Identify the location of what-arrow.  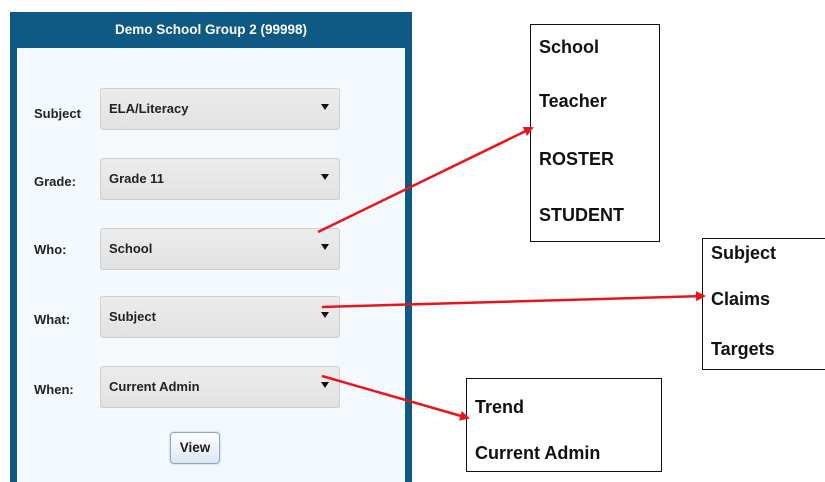
(513, 300).